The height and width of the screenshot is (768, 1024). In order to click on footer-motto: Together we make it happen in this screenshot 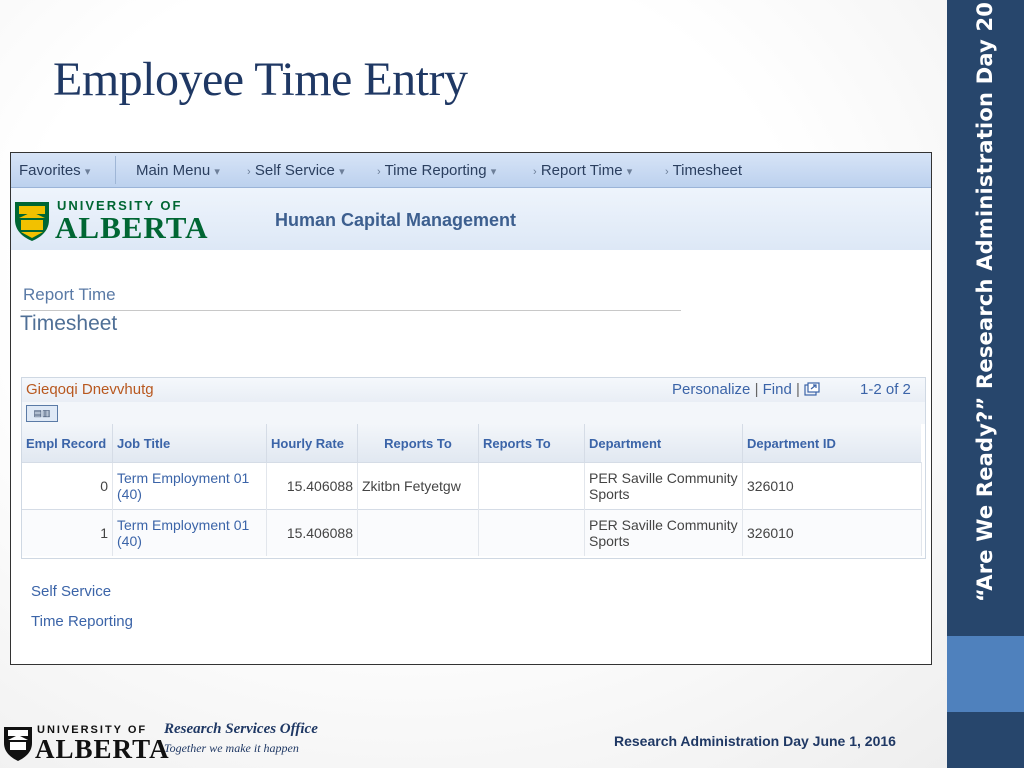, I will do `click(231, 748)`.